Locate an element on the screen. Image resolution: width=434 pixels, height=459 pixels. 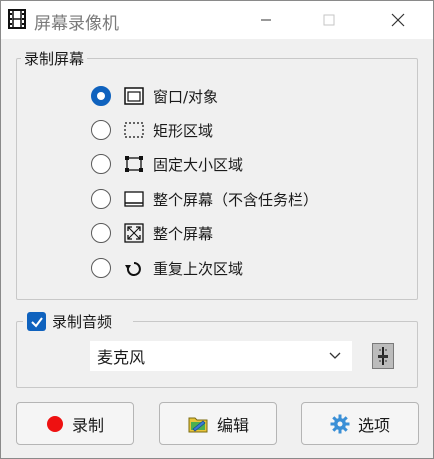
maximize-button is located at coordinates (329, 20).